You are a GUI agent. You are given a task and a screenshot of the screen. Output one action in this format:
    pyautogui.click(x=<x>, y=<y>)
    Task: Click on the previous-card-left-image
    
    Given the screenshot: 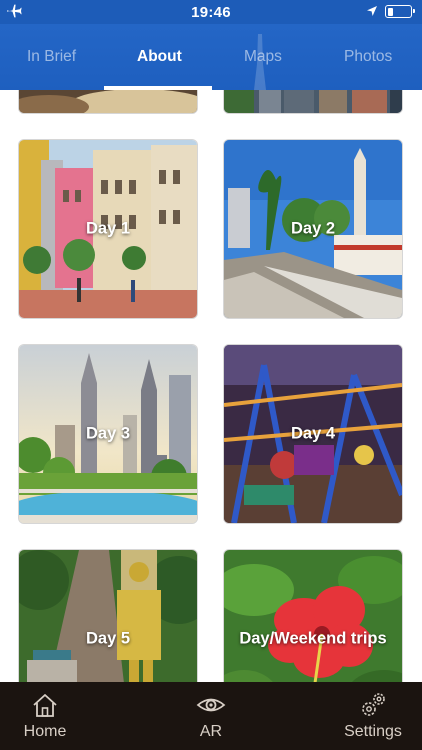 What is the action you would take?
    pyautogui.click(x=108, y=101)
    